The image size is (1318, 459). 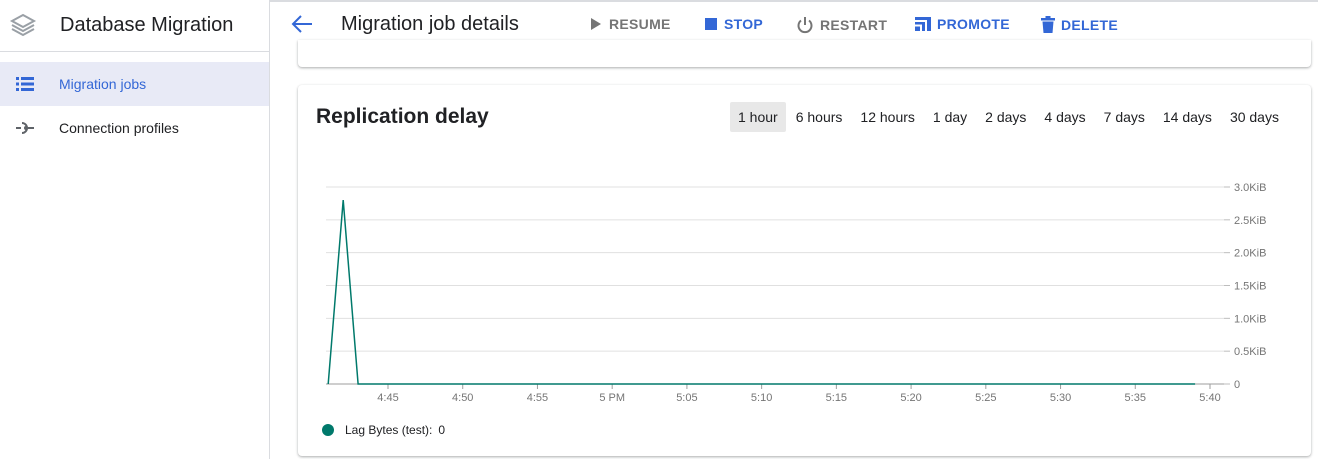 I want to click on list-icon, so click(x=25, y=84).